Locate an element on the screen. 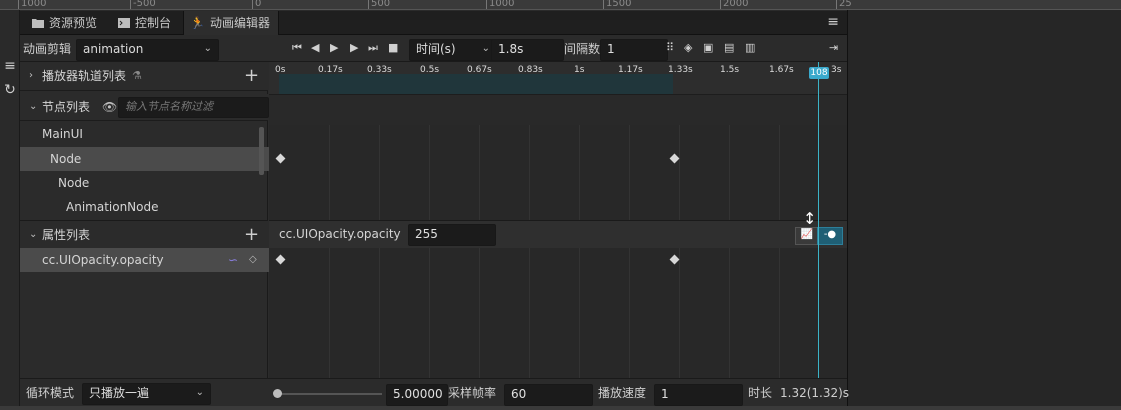 This screenshot has width=1121, height=410. add-property-icon: + is located at coordinates (251, 235).